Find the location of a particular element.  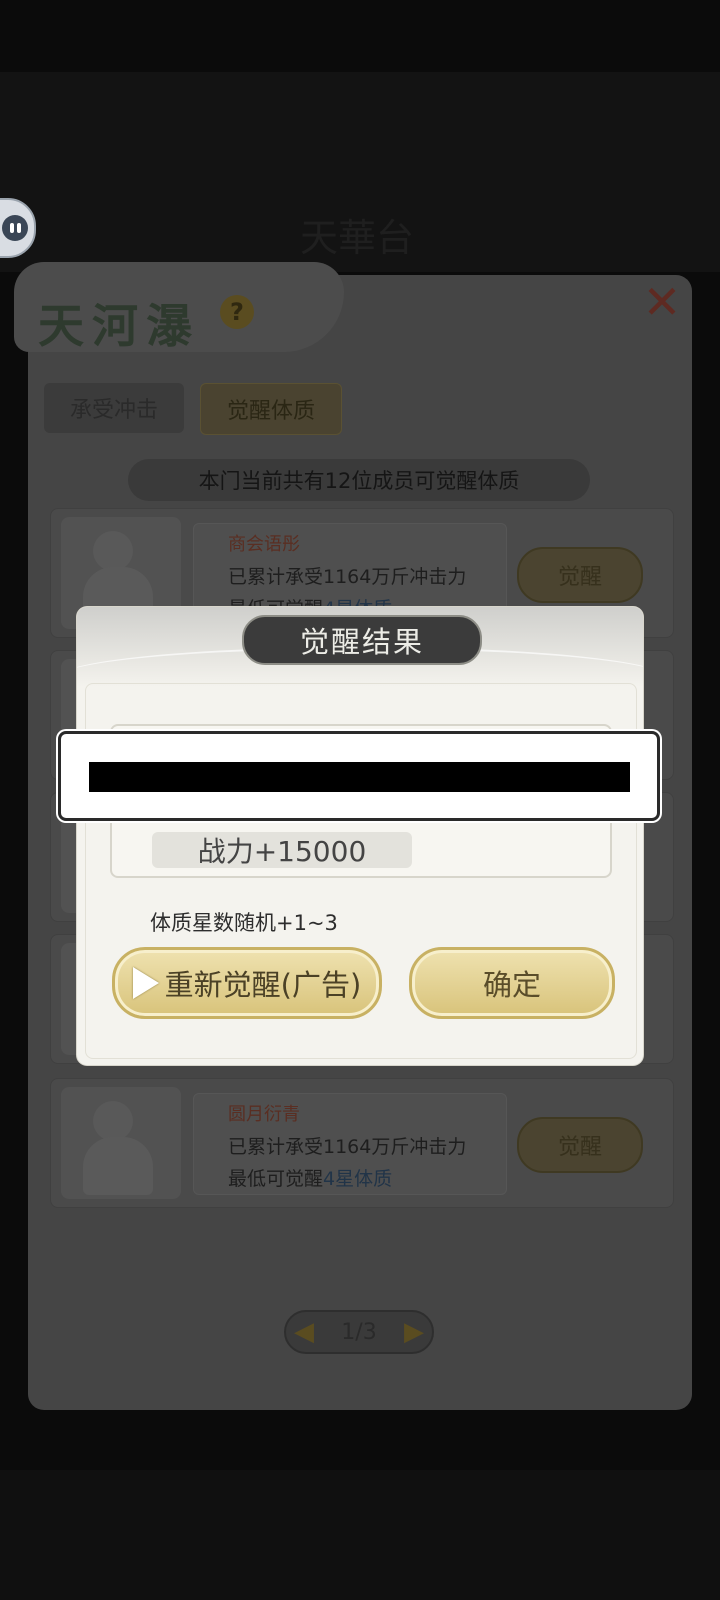

top-band: 天華台 is located at coordinates (360, 172).